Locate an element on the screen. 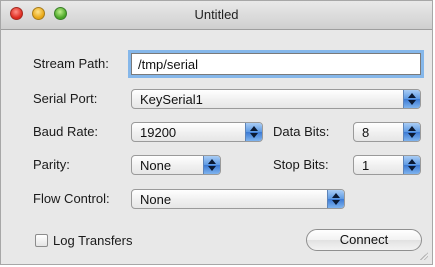 The image size is (435, 267). baud-rate-label: Baud Rate: is located at coordinates (66, 131).